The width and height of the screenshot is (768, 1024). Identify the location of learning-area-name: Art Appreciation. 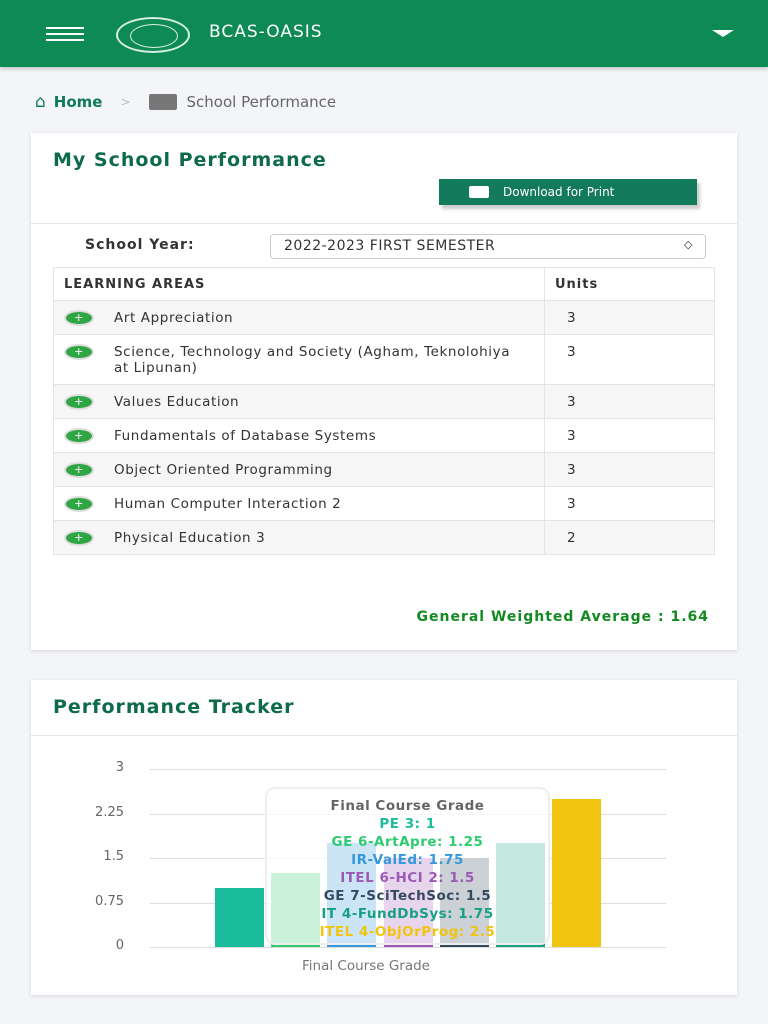
(174, 318).